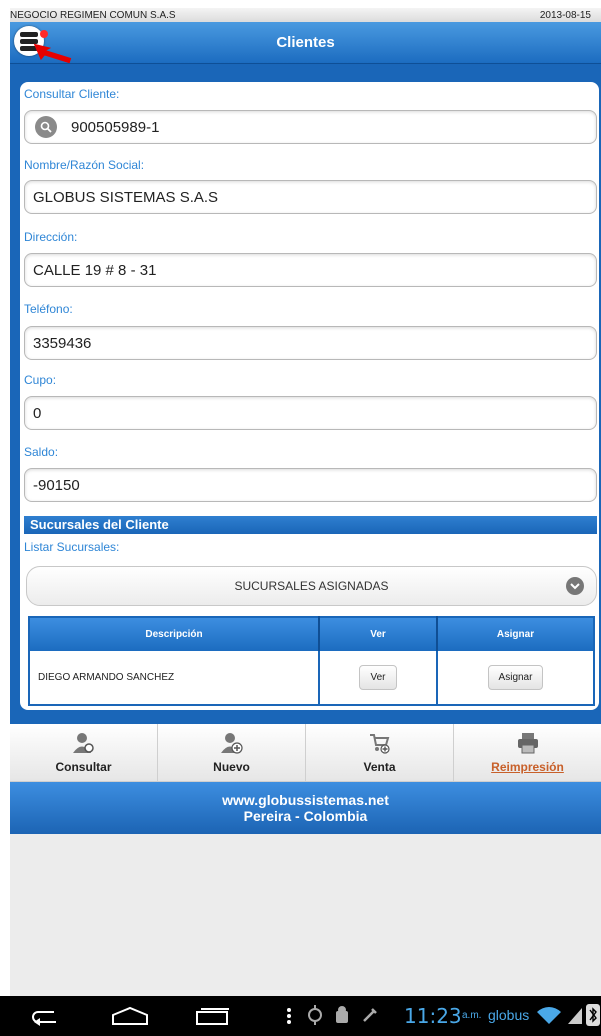  What do you see at coordinates (300, 1016) in the screenshot?
I see `android-system-bar: 11:23 a.m. globus` at bounding box center [300, 1016].